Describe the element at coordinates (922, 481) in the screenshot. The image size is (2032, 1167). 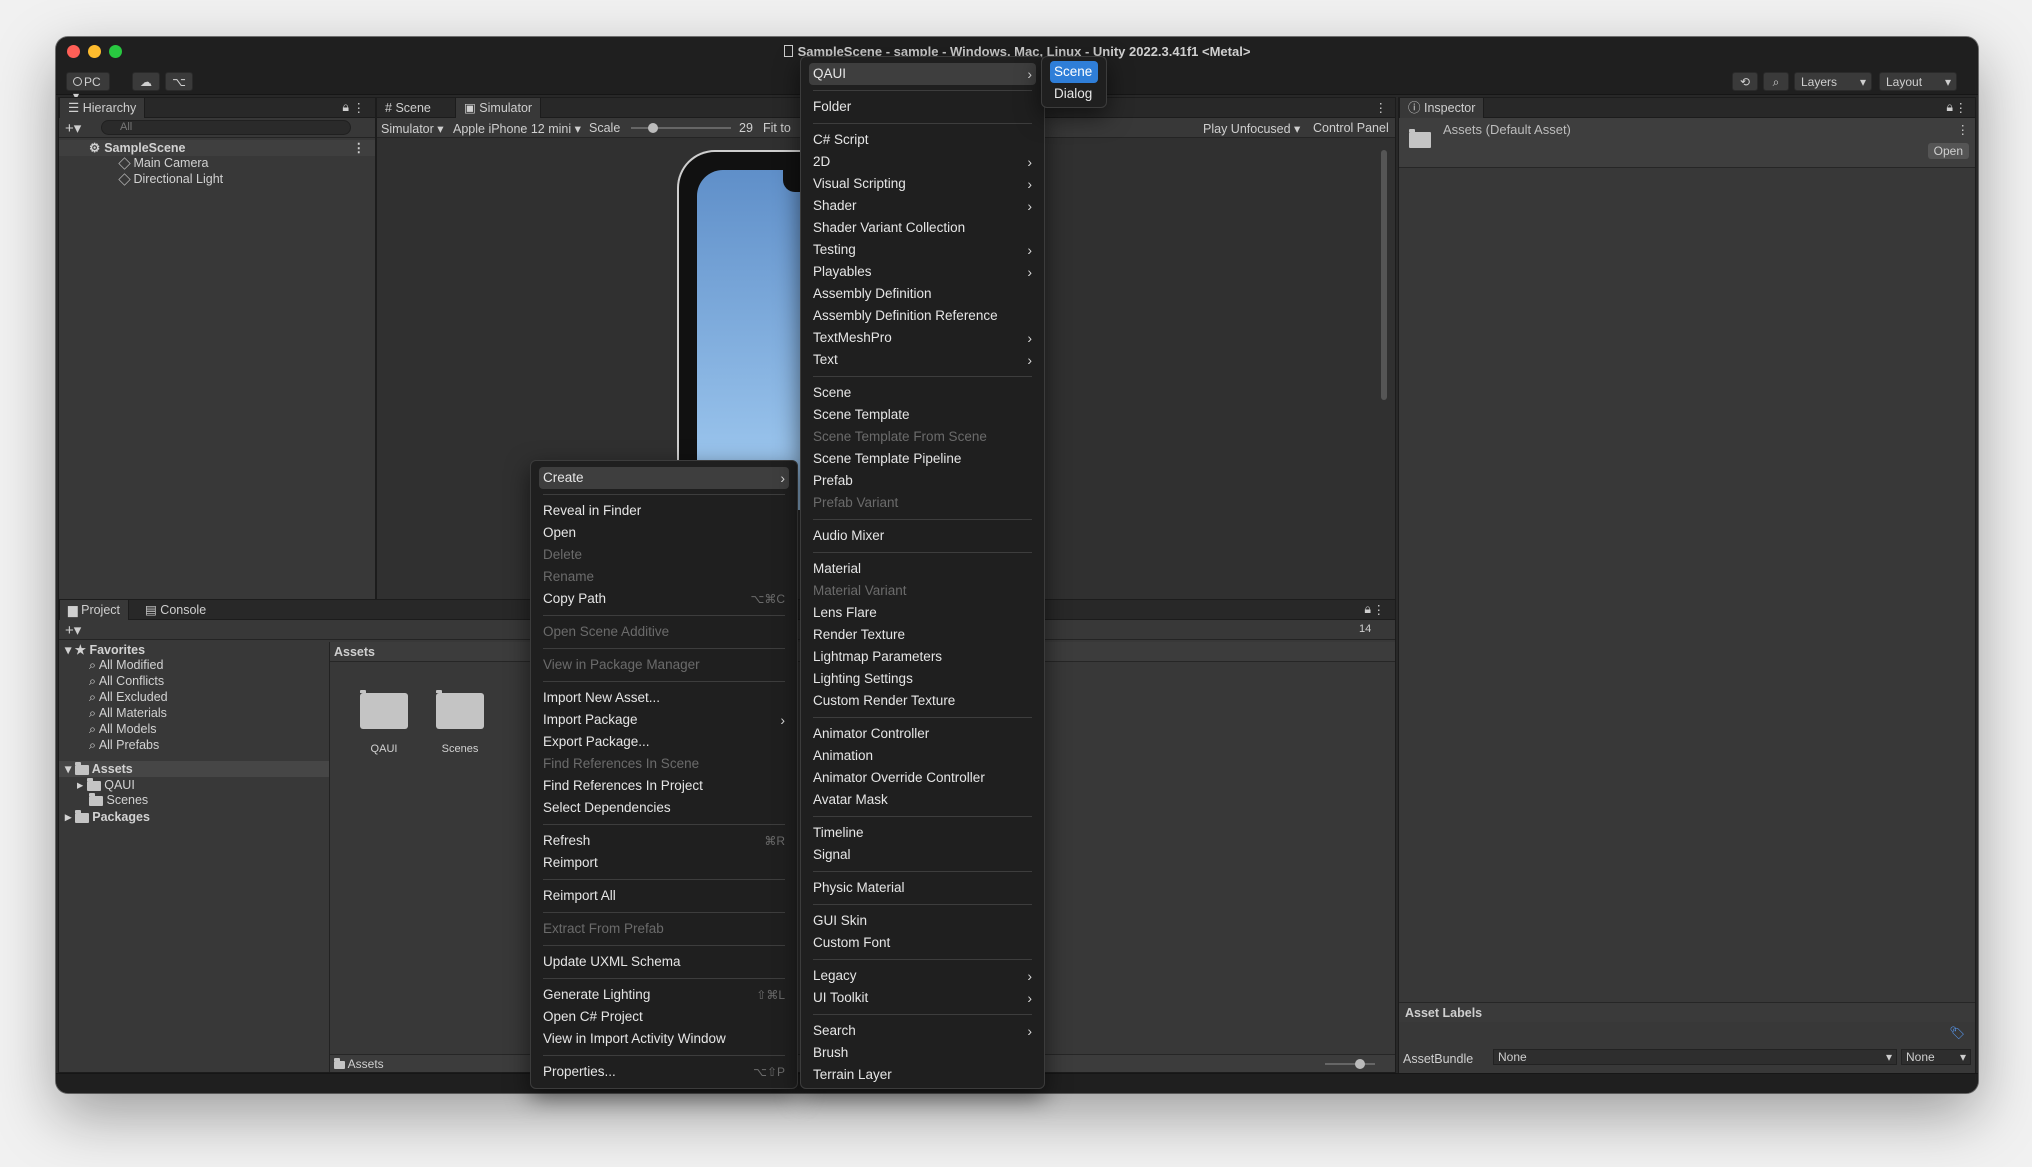
I see `menu-item: Prefab` at that location.